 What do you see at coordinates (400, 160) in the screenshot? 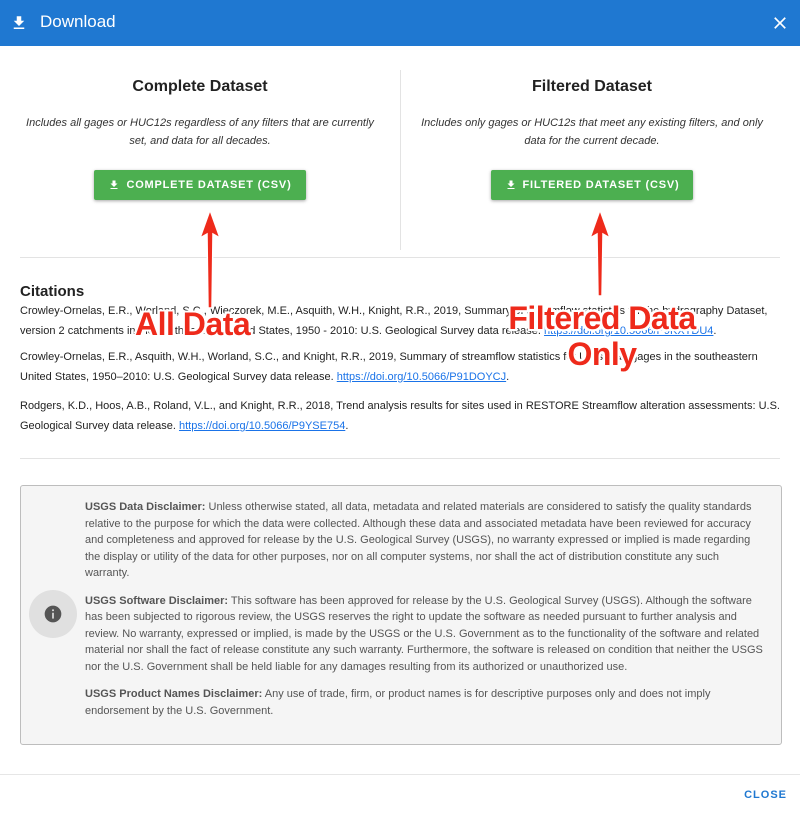
I see `column-divider` at bounding box center [400, 160].